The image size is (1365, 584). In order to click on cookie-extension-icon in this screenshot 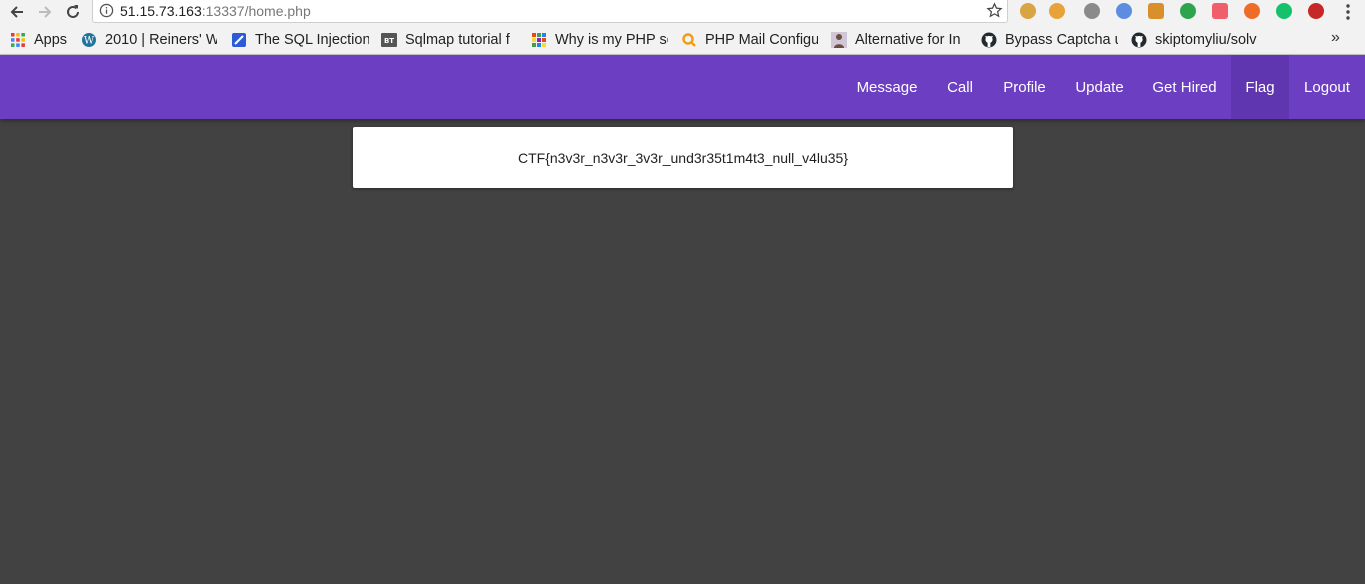, I will do `click(1028, 11)`.